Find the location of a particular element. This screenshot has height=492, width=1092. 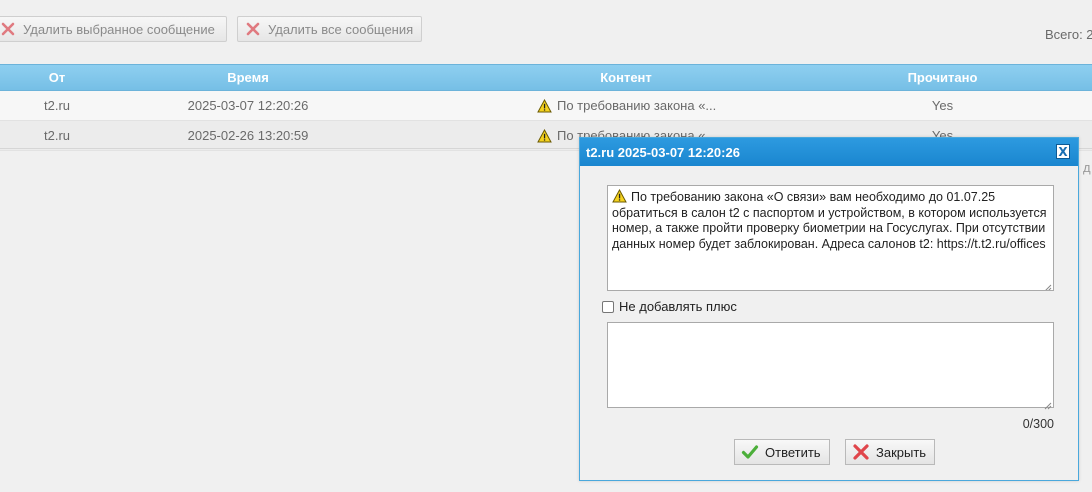

header-from: От is located at coordinates (57, 77).